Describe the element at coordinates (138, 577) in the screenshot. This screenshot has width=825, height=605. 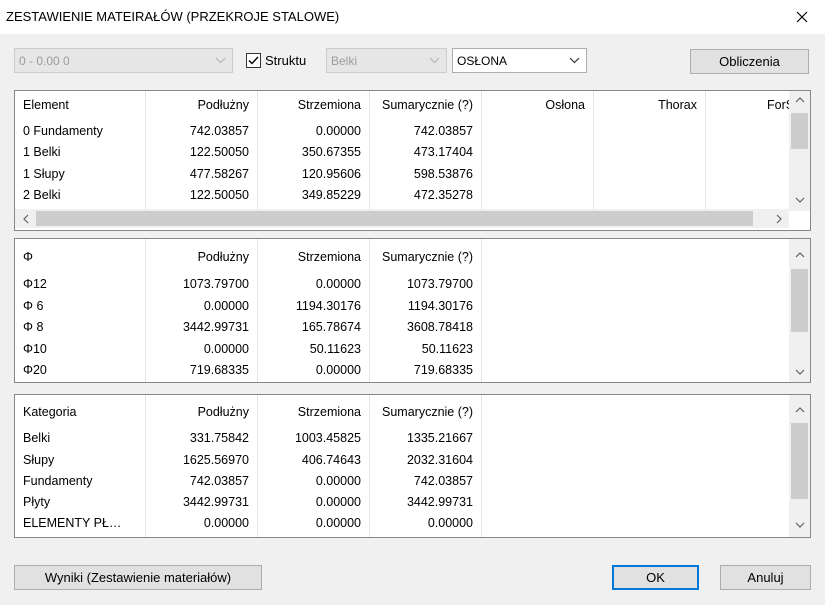
I see `results-button: Wyniki (Zestawienie materiałów)` at that location.